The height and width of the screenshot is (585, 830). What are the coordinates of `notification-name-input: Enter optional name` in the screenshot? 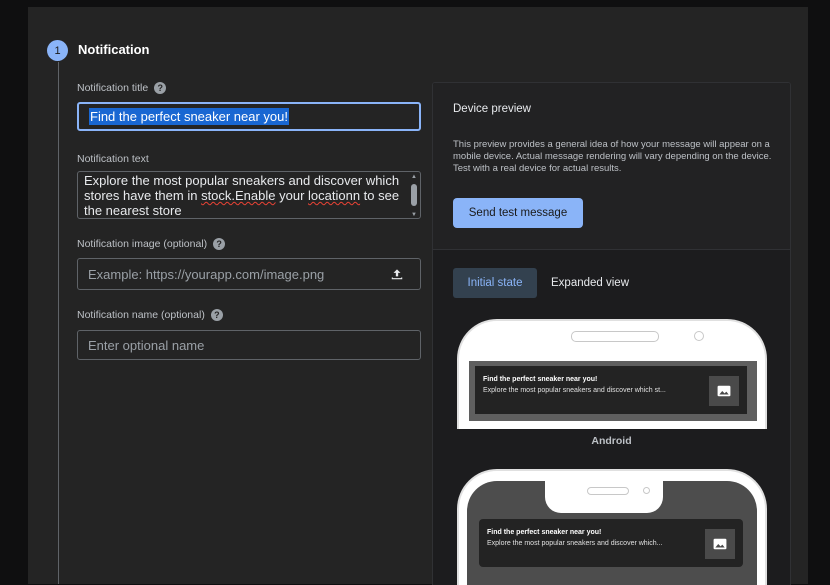 It's located at (249, 345).